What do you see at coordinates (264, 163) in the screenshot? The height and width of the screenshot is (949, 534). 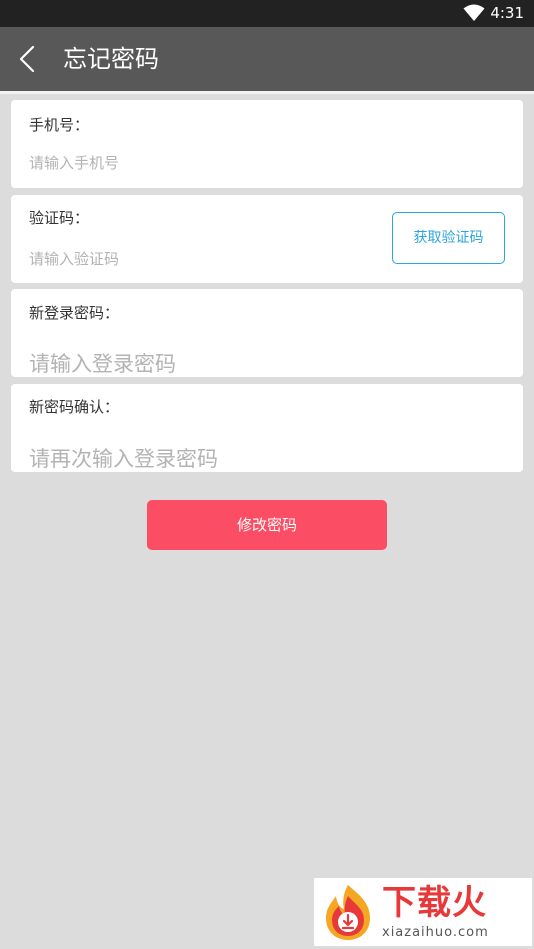 I see `phone-input` at bounding box center [264, 163].